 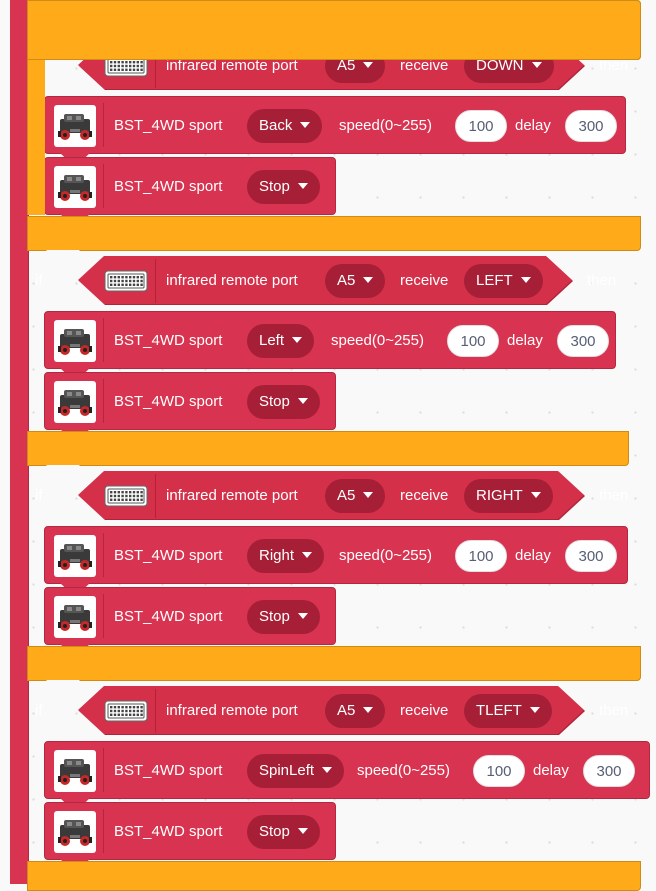 I want to click on remote-key-dropdown: TLEFT, so click(x=508, y=711).